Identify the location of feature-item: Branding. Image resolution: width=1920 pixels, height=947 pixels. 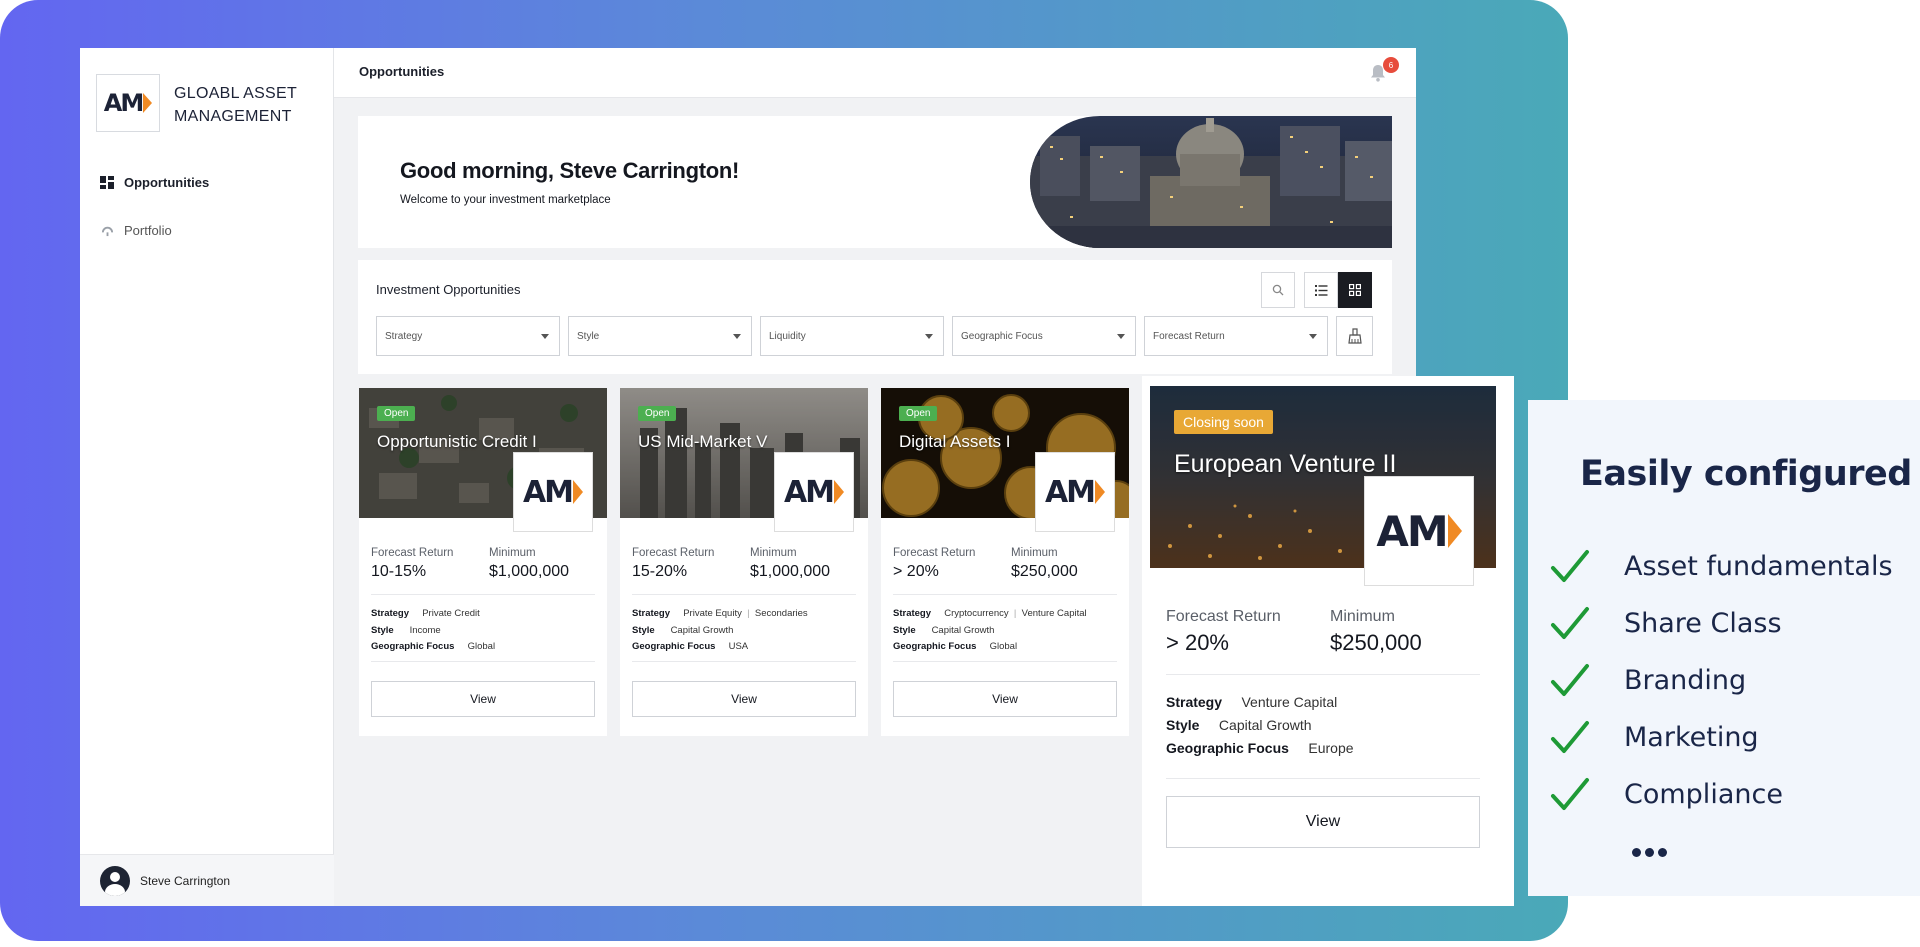
(1648, 680).